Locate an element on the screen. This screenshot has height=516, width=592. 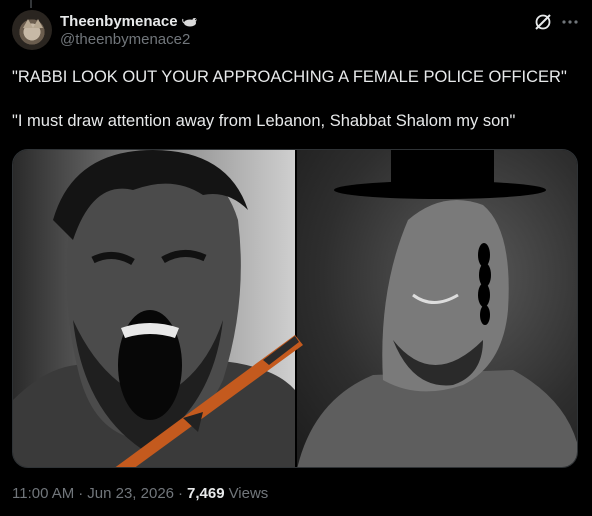
author-name-row: Theenbymenace is located at coordinates (129, 21).